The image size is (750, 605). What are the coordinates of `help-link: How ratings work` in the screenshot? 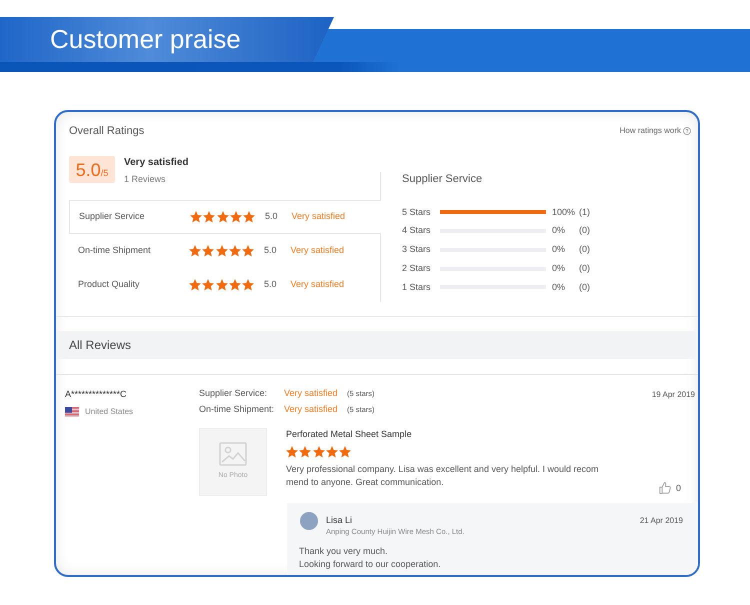 It's located at (655, 131).